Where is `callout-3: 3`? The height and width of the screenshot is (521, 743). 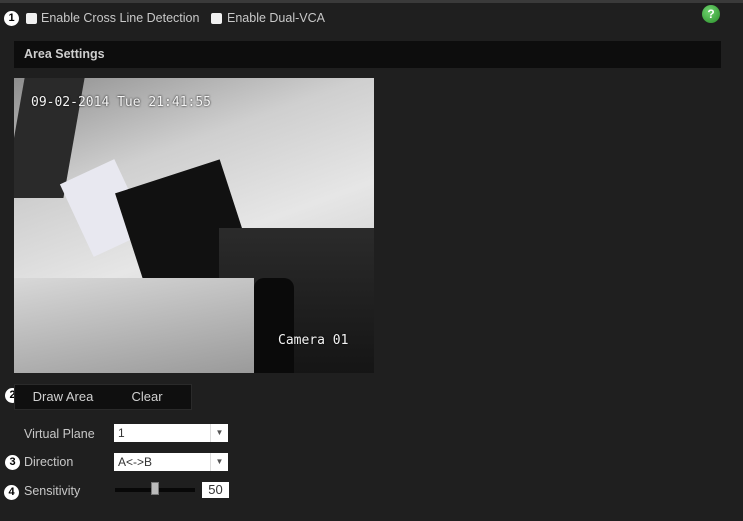 callout-3: 3 is located at coordinates (12, 462).